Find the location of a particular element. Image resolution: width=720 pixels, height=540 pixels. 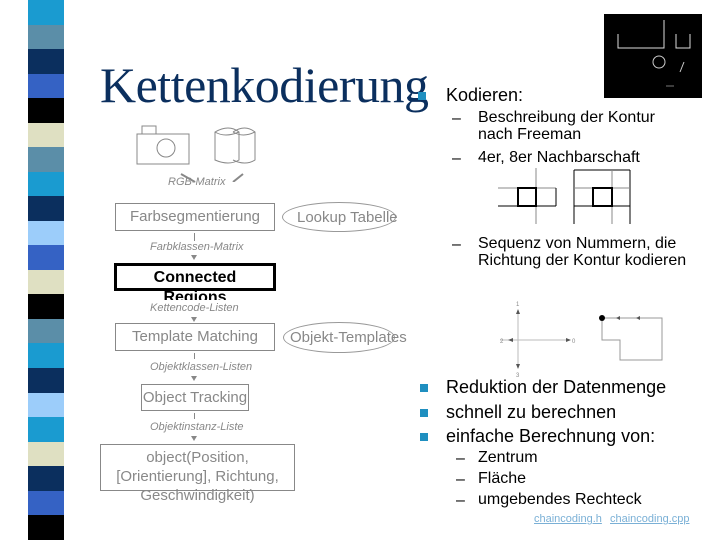

direction-cross-diagram: 1 2 0 3 is located at coordinates (538, 340).